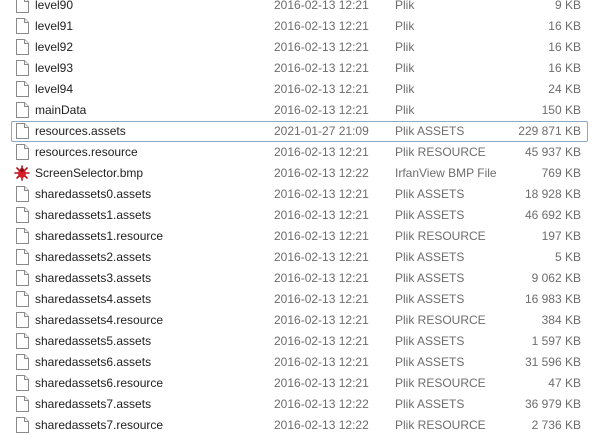 Image resolution: width=614 pixels, height=440 pixels. I want to click on file-row: mainData 2016-02-13 12:21 Plik 150 KB, so click(307, 110).